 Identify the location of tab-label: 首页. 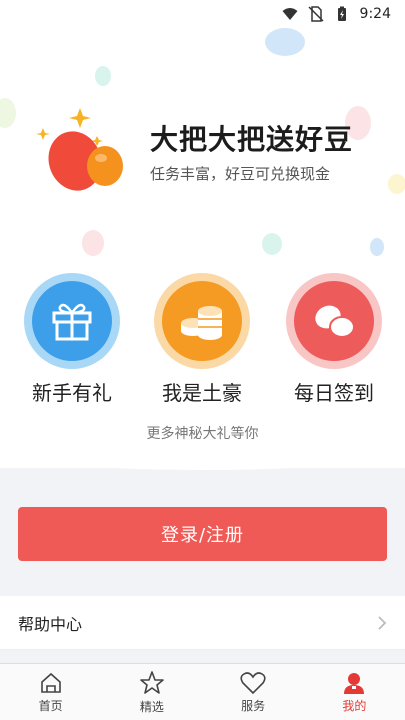
(50, 705).